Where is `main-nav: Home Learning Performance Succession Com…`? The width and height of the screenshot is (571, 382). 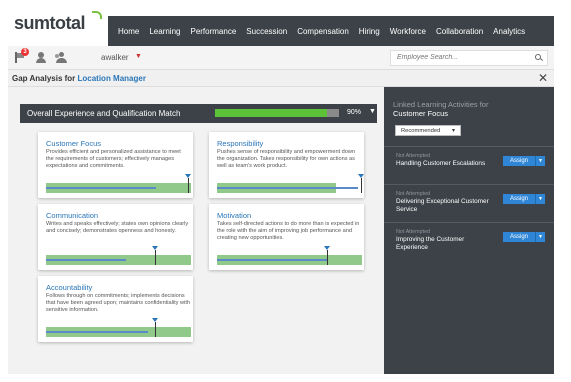
main-nav: Home Learning Performance Succession Com… is located at coordinates (331, 31).